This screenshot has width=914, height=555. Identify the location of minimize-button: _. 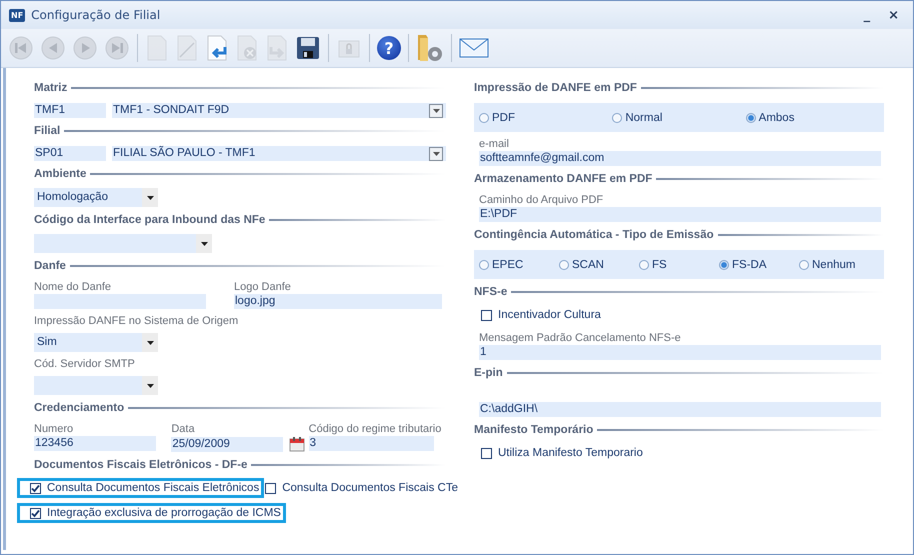
(867, 15).